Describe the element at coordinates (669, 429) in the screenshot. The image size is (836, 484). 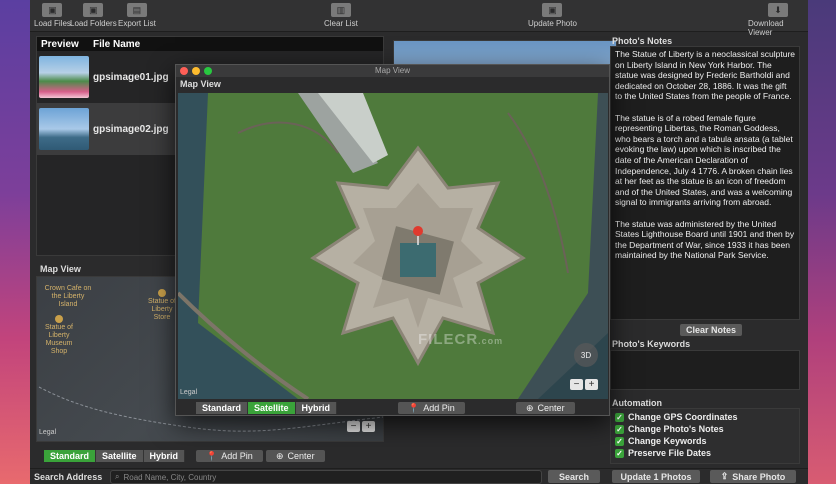
I see `option-change-notes: ✓ Change Photo's Notes` at that location.